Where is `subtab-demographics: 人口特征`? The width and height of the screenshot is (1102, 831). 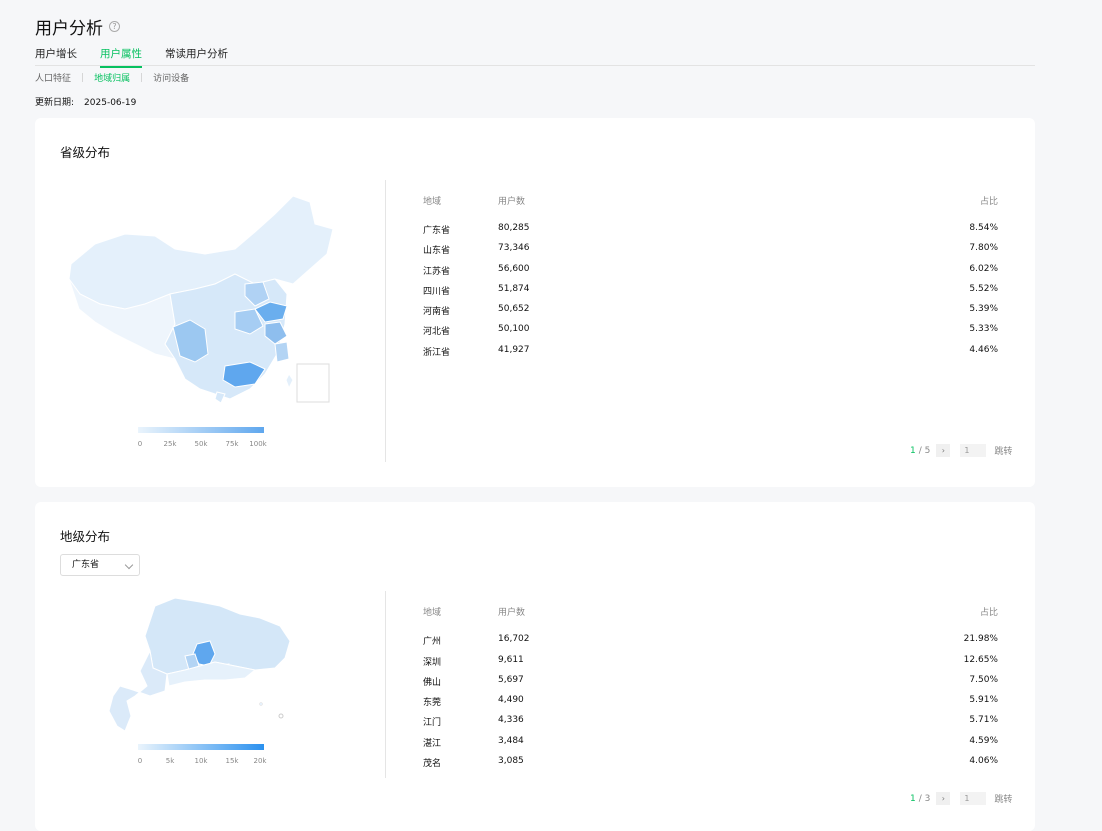 subtab-demographics: 人口特征 is located at coordinates (53, 77).